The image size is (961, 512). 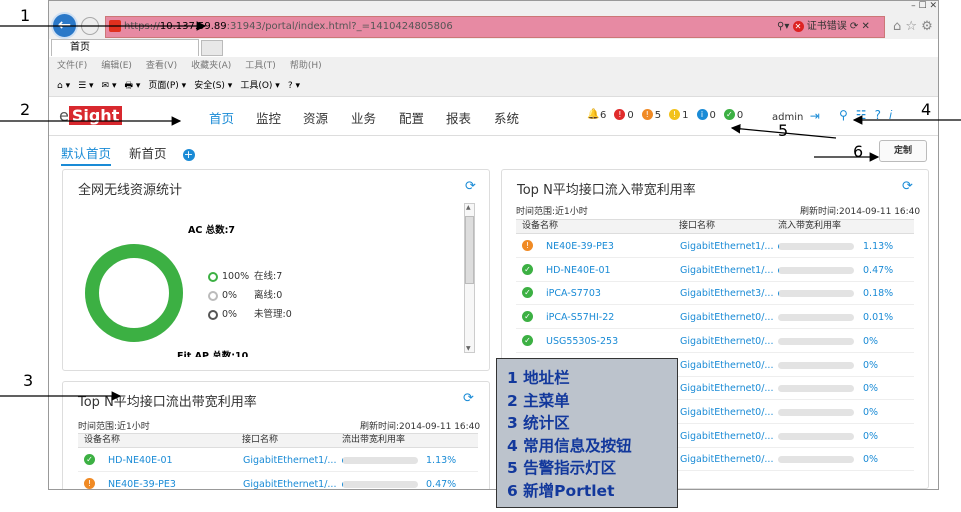 I want to click on forward-button, so click(x=90, y=26).